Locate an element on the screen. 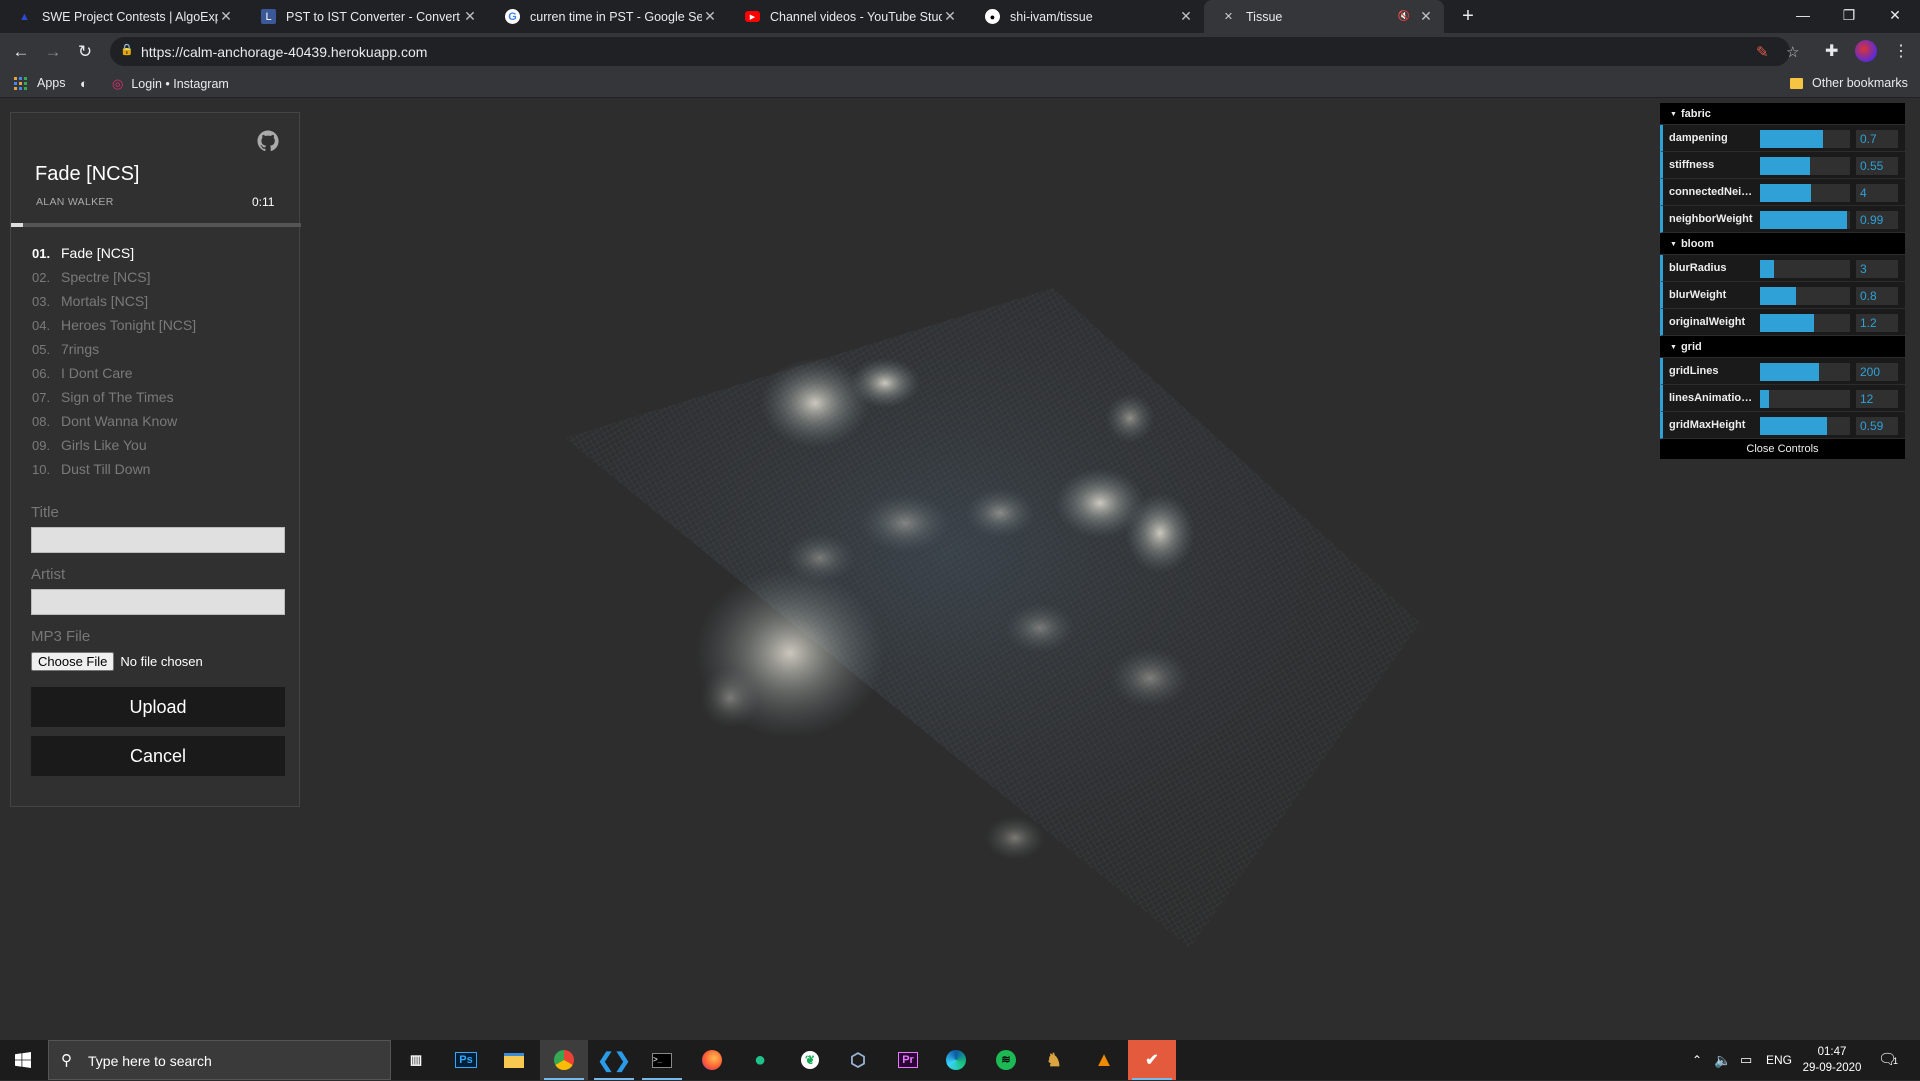 Image resolution: width=1920 pixels, height=1081 pixels. network-icon: ▭ is located at coordinates (1746, 1060).